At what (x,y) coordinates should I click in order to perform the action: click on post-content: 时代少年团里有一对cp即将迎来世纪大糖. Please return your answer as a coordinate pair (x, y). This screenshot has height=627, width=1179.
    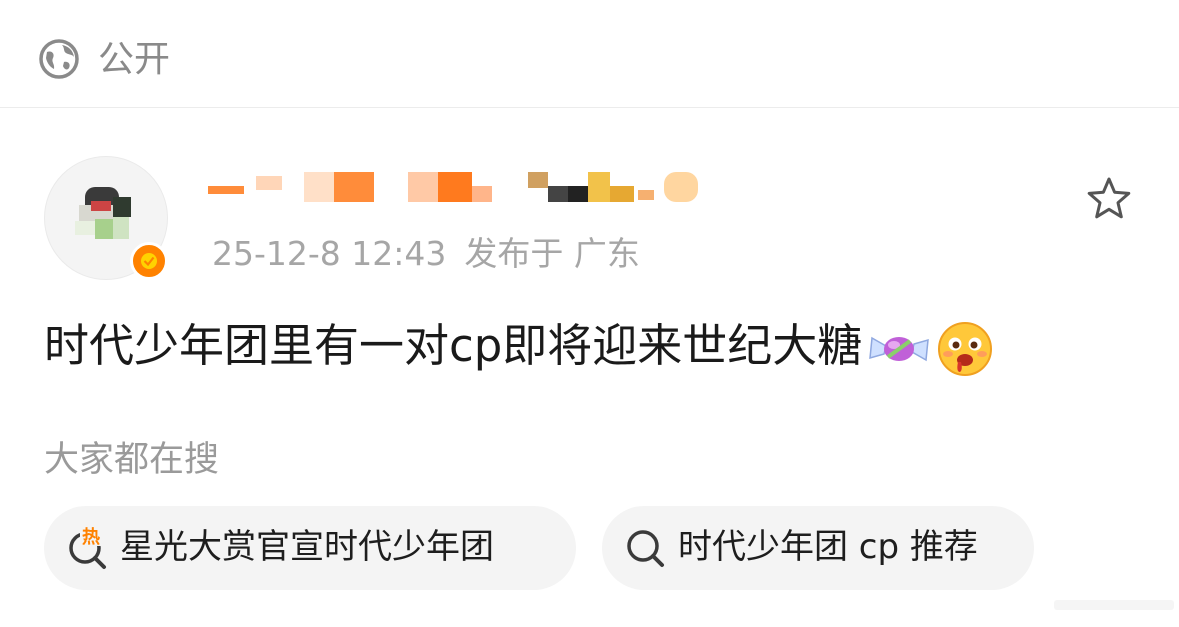
    Looking at the image, I should click on (519, 347).